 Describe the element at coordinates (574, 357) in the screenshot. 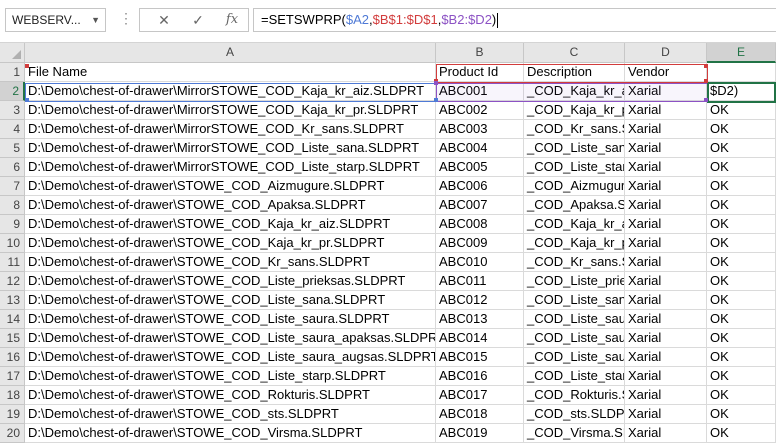

I see `cell-c16: _COD_Liste_saura` at that location.